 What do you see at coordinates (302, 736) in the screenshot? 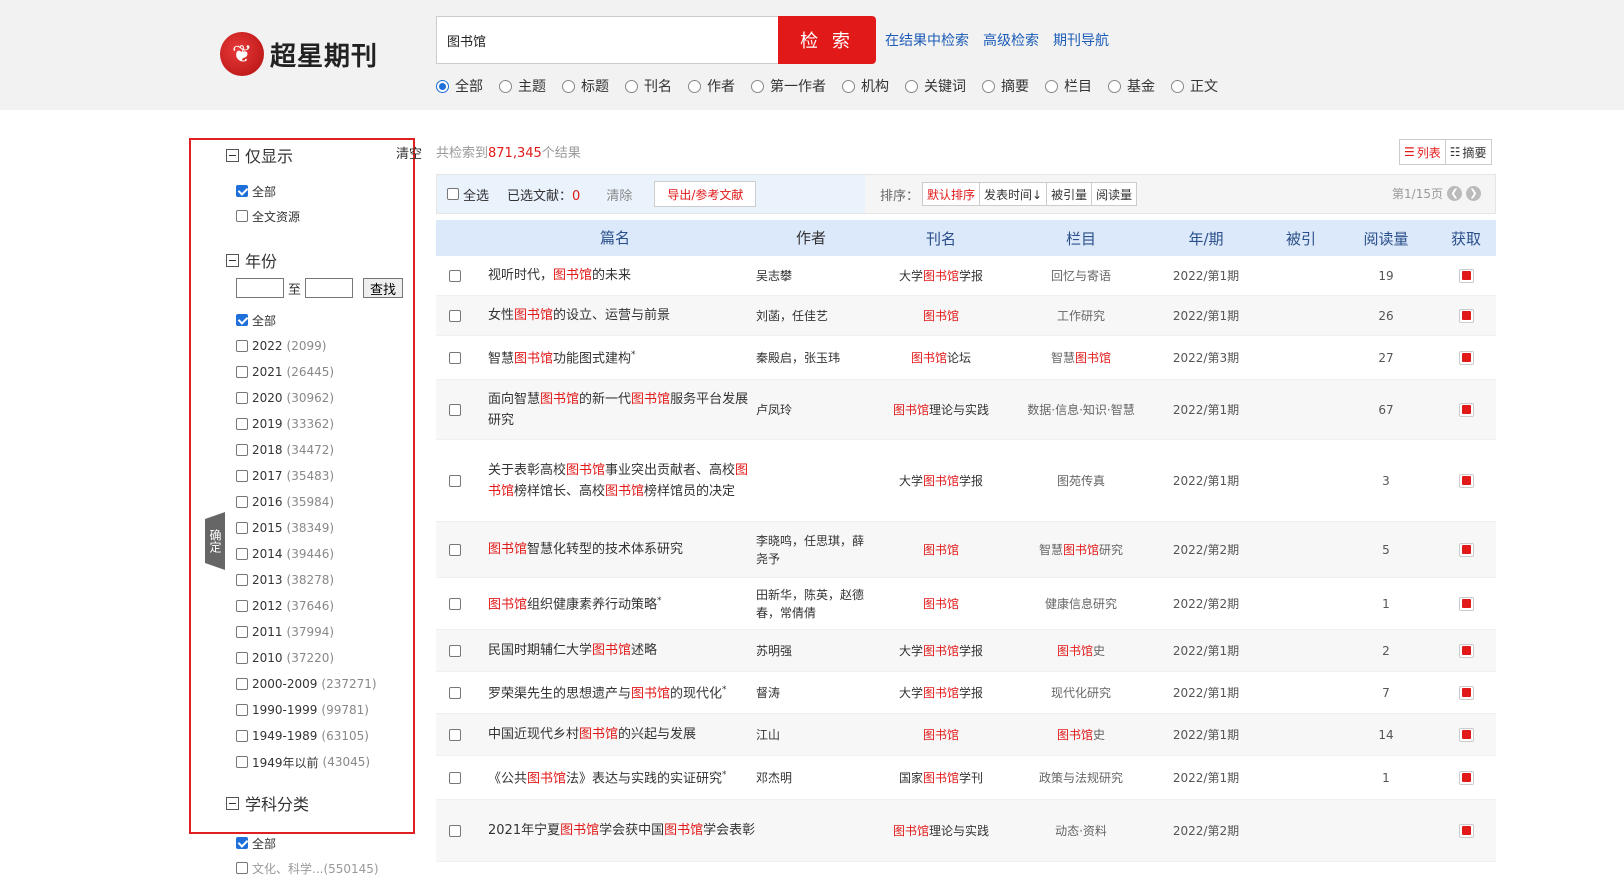
I see `year-option: 1949-1989 (63105)` at bounding box center [302, 736].